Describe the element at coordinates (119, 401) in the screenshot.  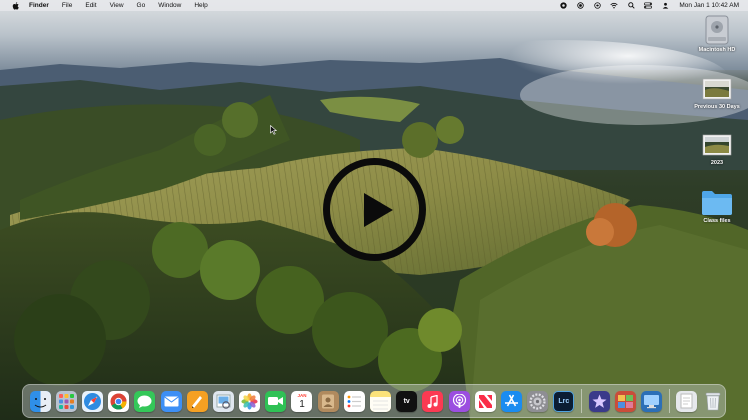
I see `chrome-icon` at that location.